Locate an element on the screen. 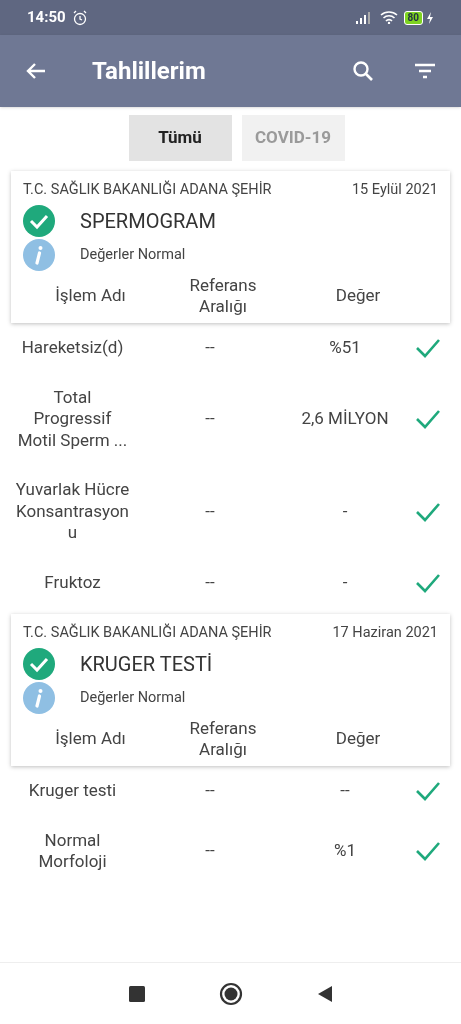  result-card: T.C. SAĞLIK BAKANLIĞI ADANA ŞEHİR 15 Eylül 2021 SPERMOGRAM Değerler Normal İşlem Adı Referans Aralığı Değer is located at coordinates (230, 247).